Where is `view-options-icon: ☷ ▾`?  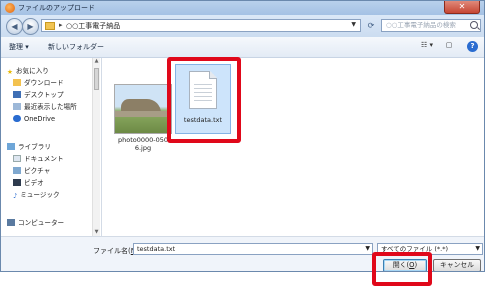 view-options-icon: ☷ ▾ is located at coordinates (427, 46).